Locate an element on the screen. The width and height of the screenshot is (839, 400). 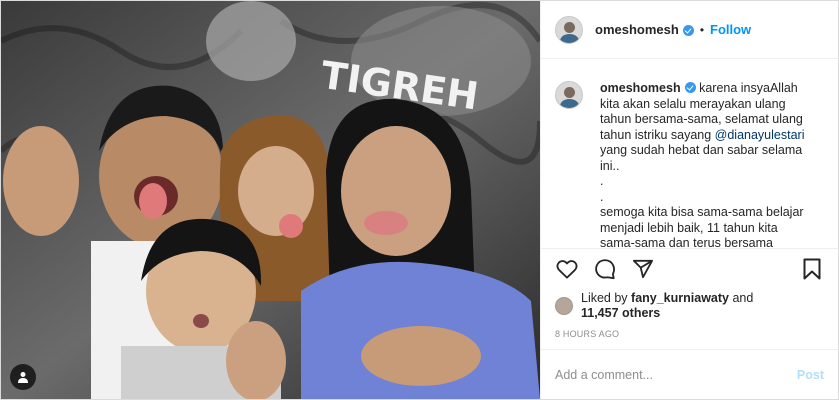
verified-badge-icon is located at coordinates (688, 30).